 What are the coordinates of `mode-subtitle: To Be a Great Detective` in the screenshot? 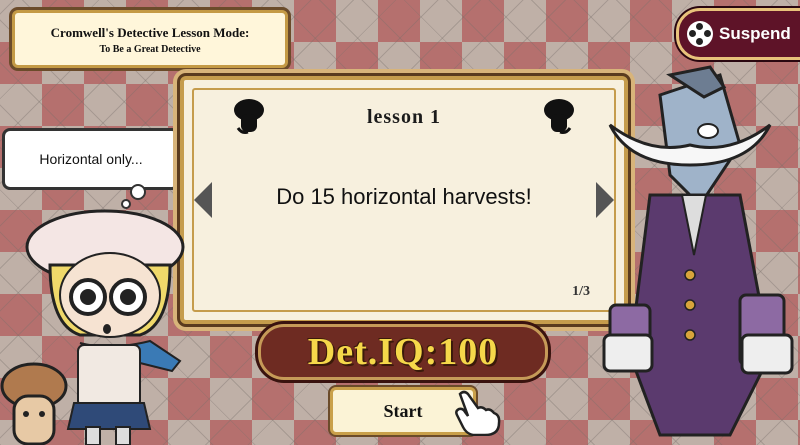 It's located at (150, 49).